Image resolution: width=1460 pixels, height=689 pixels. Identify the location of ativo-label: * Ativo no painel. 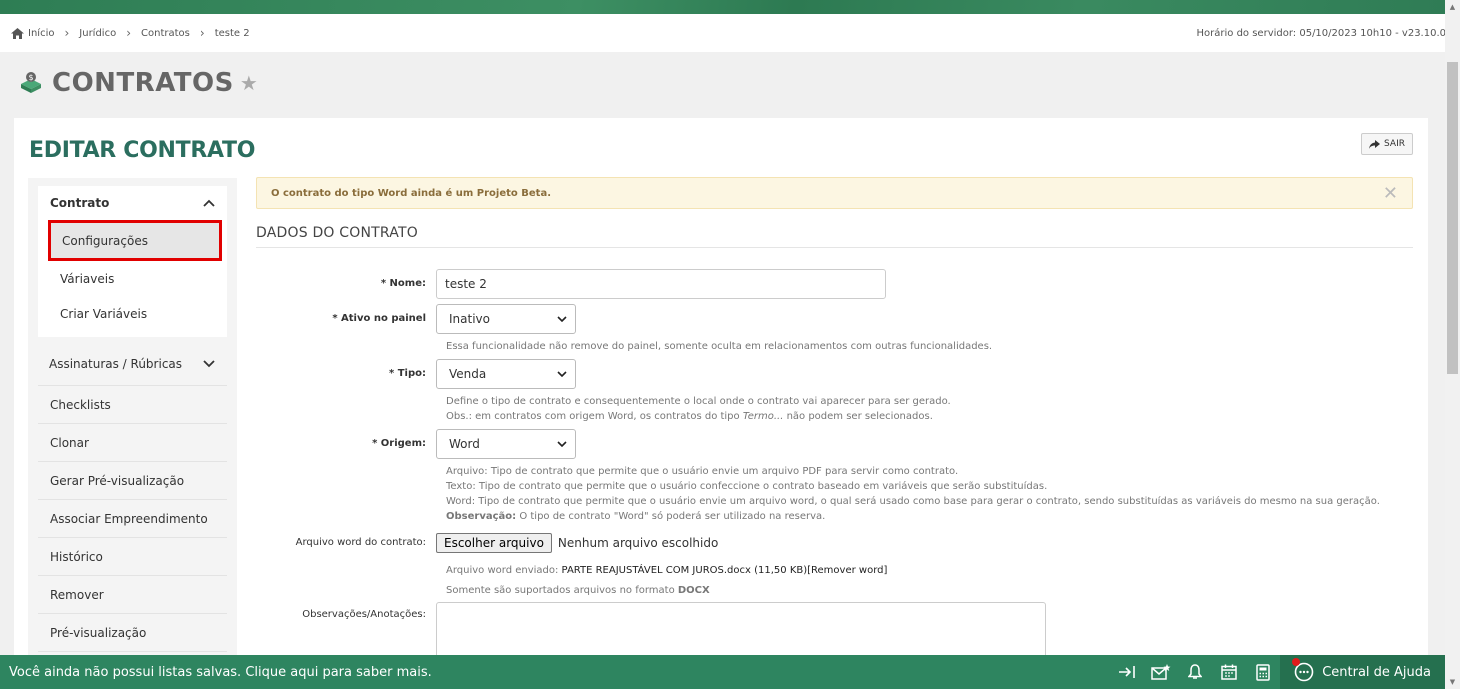
(379, 318).